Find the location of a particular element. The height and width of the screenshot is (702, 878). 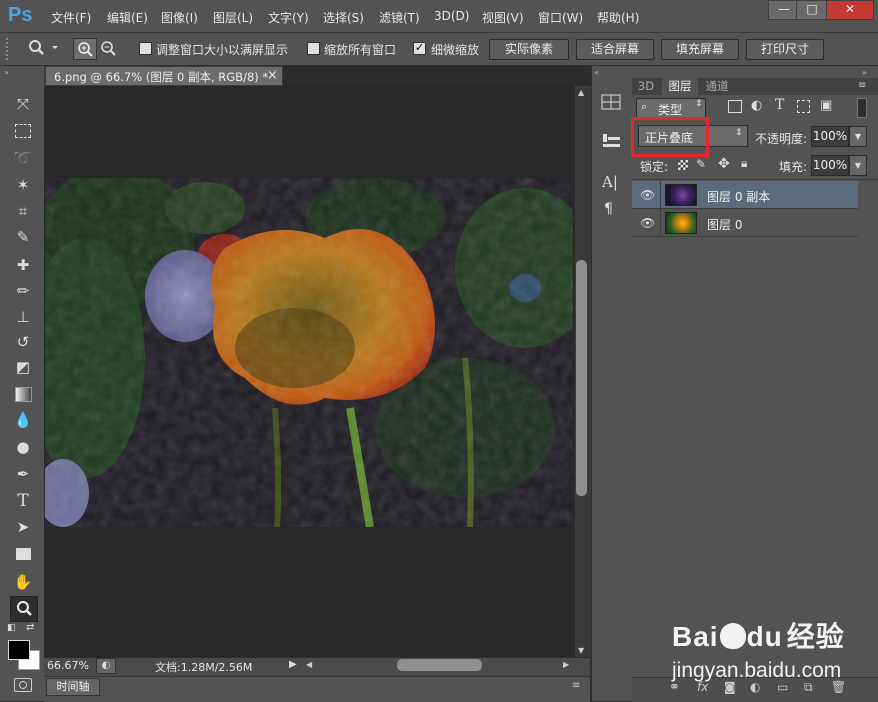

opacity-dropdown-arrow-icon: ▼ is located at coordinates (858, 136).